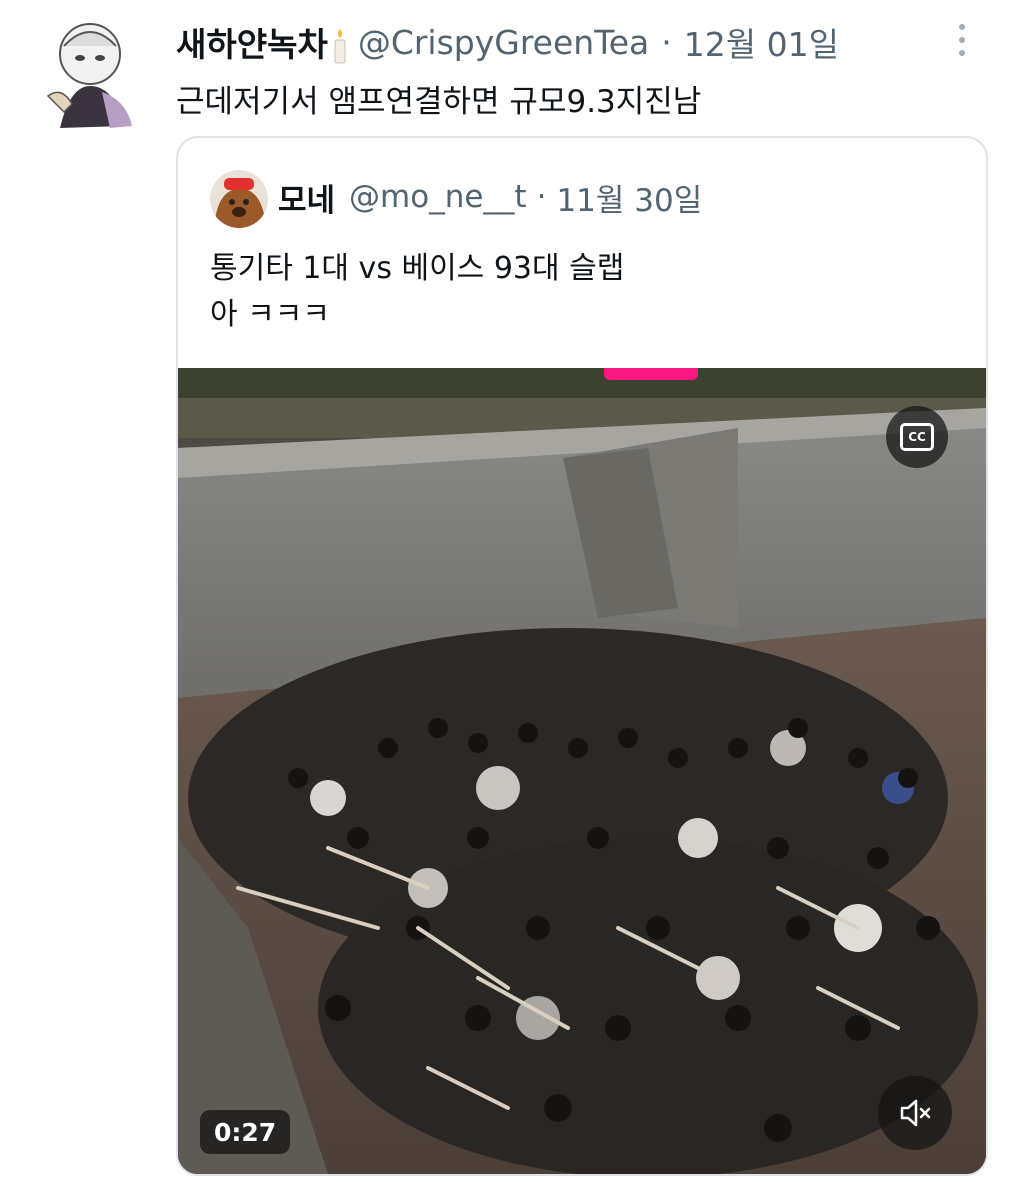  What do you see at coordinates (270, 314) in the screenshot?
I see `quoted-text-line: 아 ㅋㅋㅋ` at bounding box center [270, 314].